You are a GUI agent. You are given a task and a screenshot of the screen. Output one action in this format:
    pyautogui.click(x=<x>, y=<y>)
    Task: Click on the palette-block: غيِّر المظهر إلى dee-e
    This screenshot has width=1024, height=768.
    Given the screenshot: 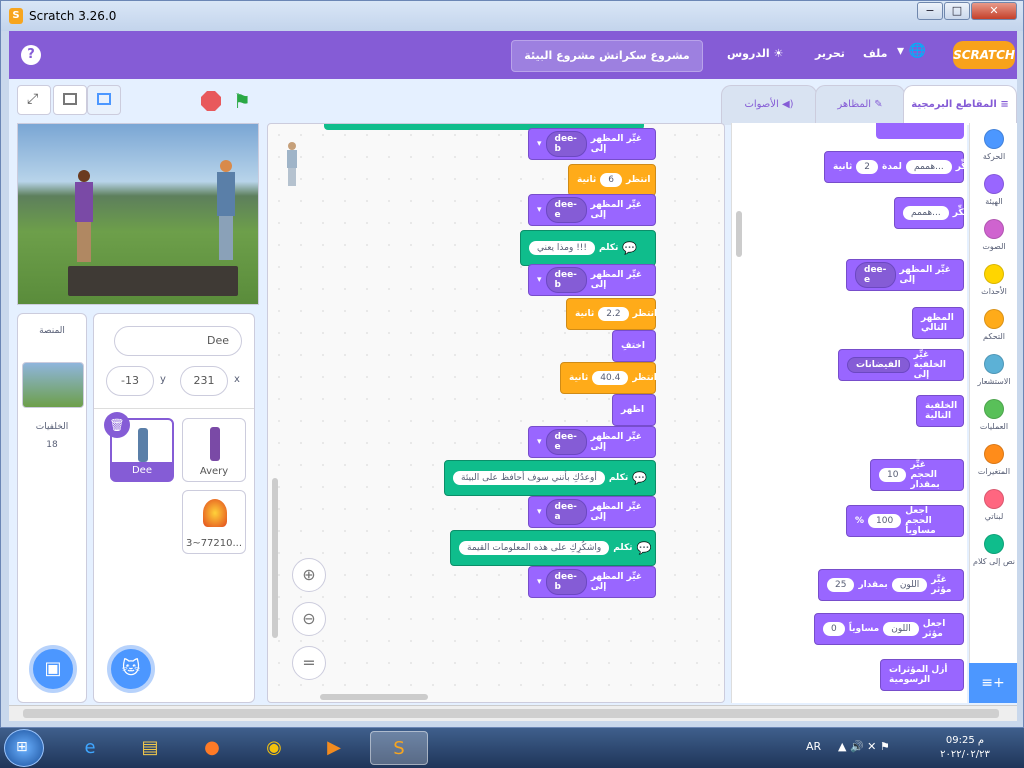 What is the action you would take?
    pyautogui.click(x=905, y=275)
    